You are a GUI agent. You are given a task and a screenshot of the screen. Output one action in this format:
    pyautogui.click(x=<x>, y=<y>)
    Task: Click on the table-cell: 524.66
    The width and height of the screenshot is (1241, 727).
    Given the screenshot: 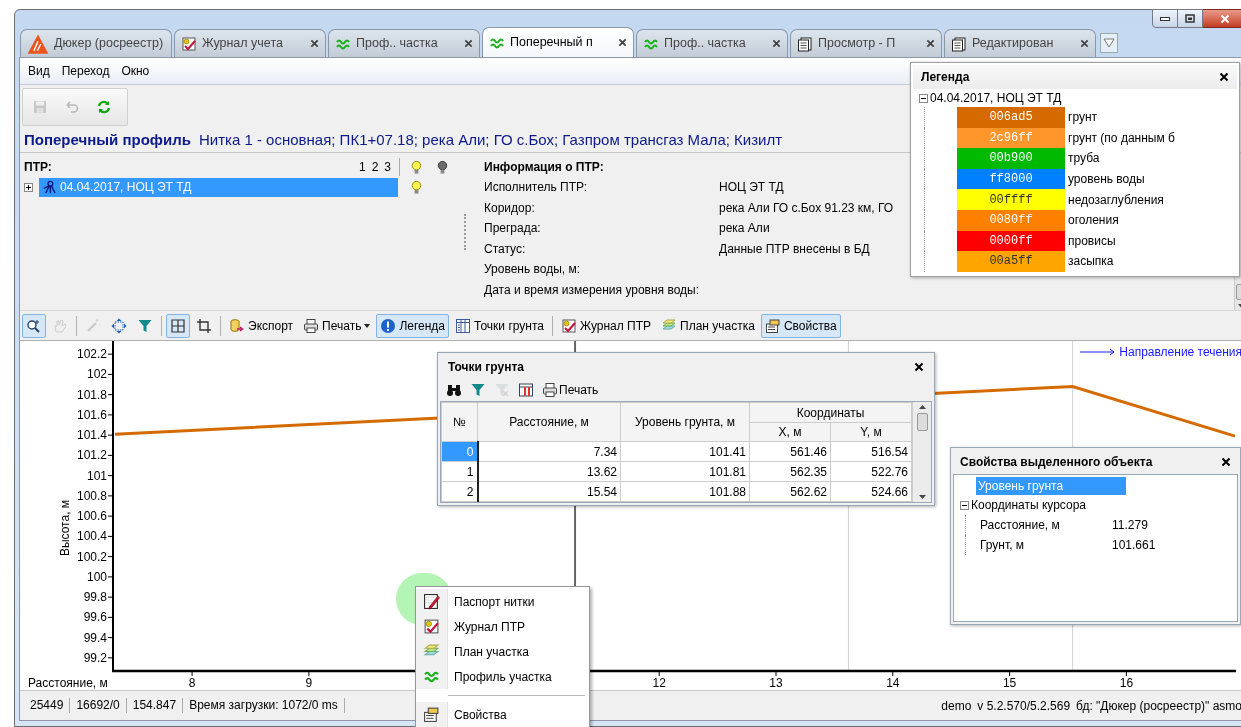 What is the action you would take?
    pyautogui.click(x=871, y=491)
    